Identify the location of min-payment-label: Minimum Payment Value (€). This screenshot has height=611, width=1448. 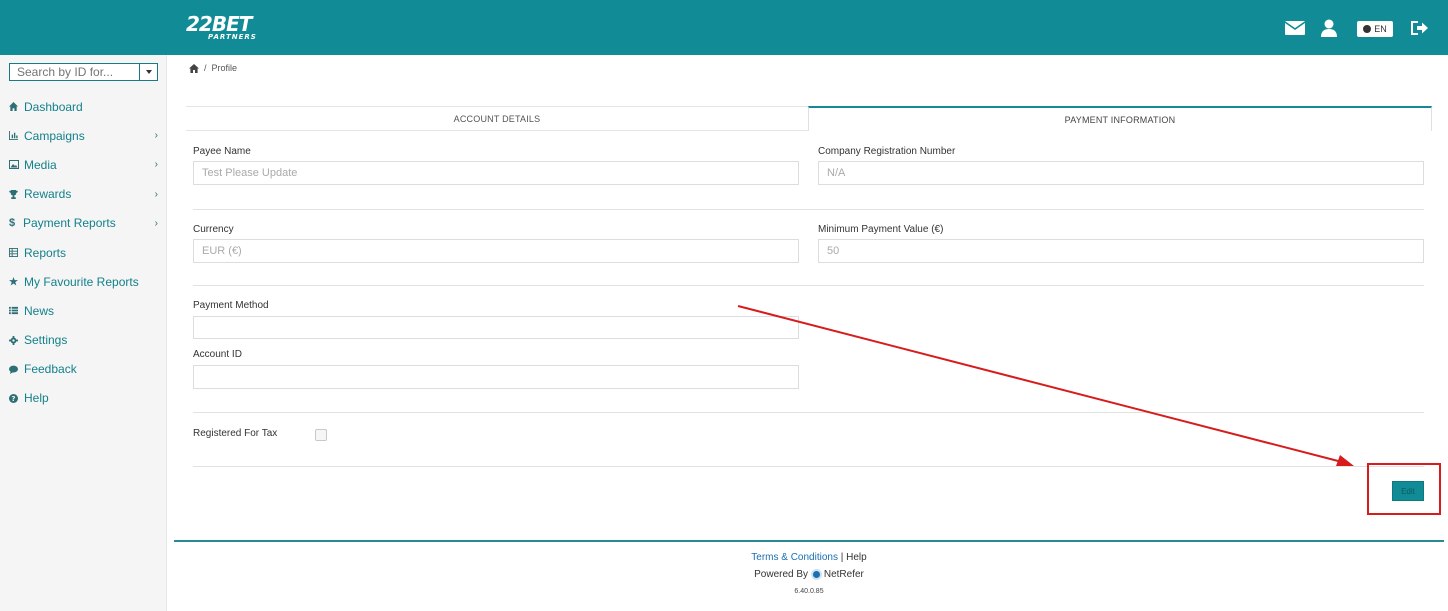
(881, 229).